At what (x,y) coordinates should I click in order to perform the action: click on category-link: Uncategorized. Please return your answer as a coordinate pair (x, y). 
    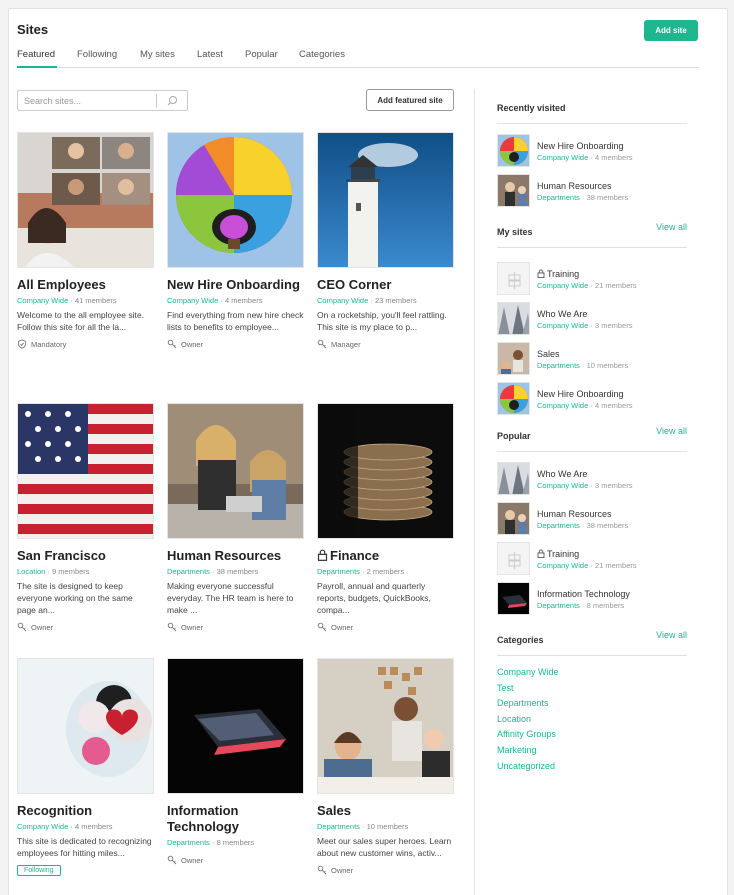
    Looking at the image, I should click on (592, 769).